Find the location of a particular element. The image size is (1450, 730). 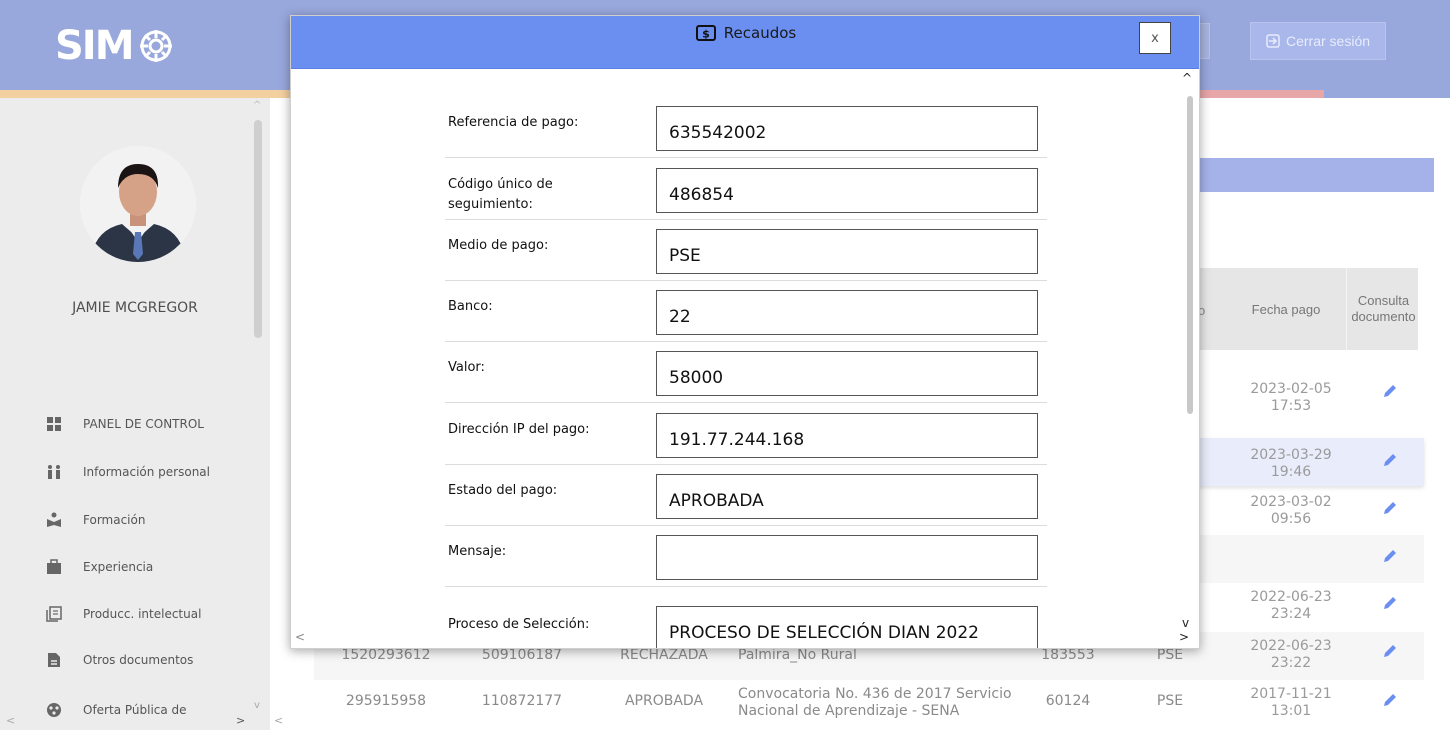

table-cell-referencia: 1520293612 is located at coordinates (386, 655).